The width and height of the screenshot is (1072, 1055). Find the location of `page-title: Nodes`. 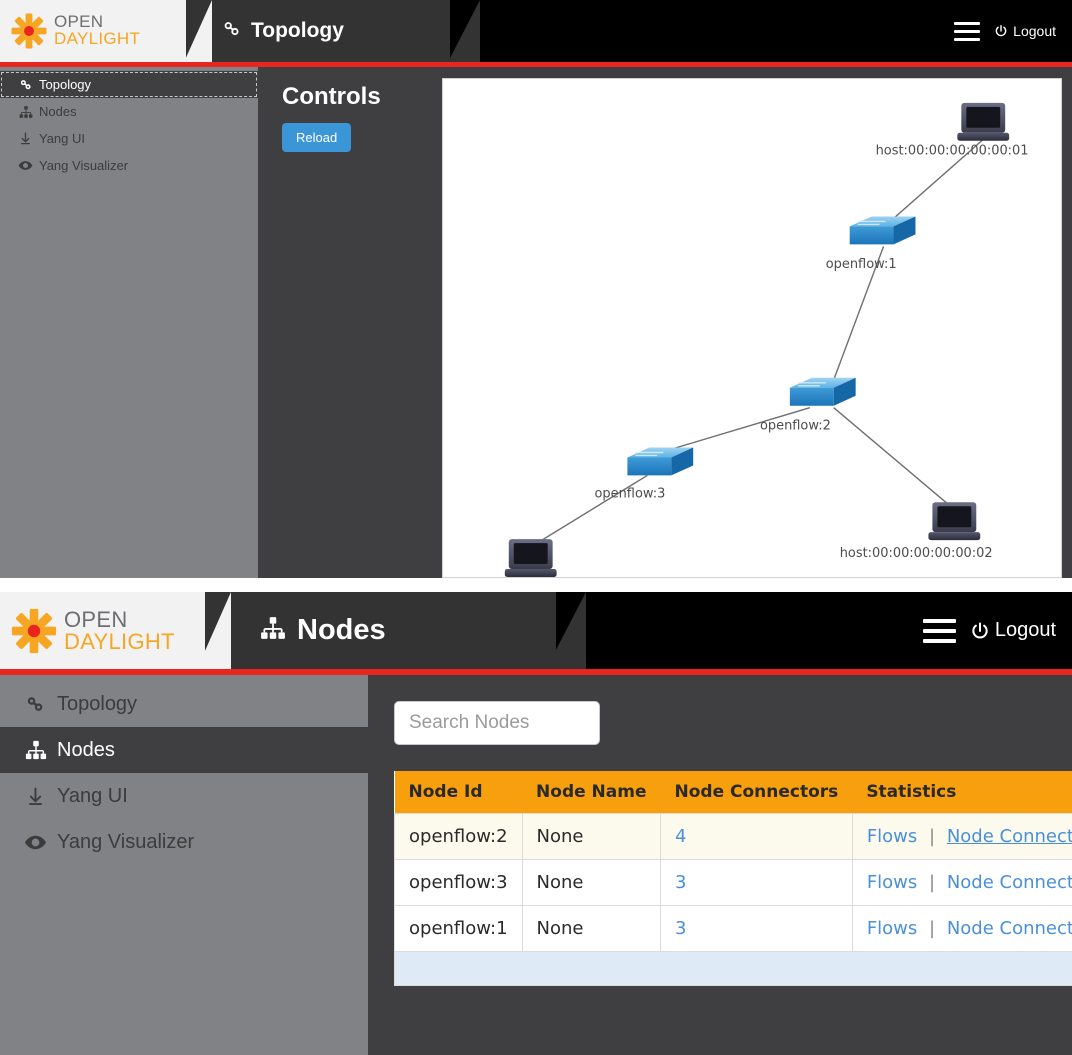

page-title: Nodes is located at coordinates (341, 630).